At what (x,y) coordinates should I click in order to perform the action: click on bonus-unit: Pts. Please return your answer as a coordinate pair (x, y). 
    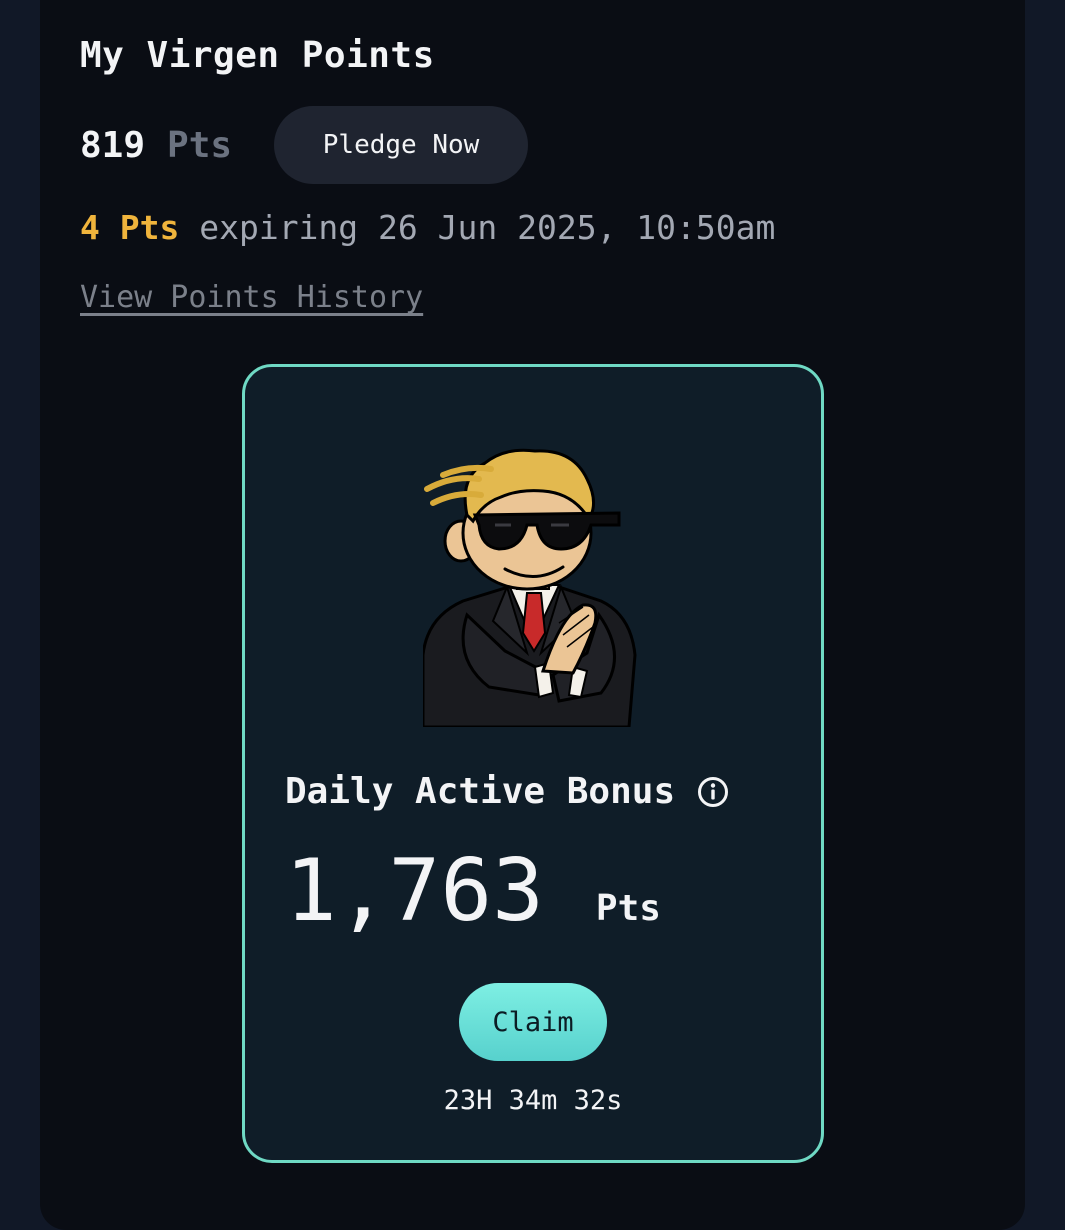
    Looking at the image, I should click on (628, 908).